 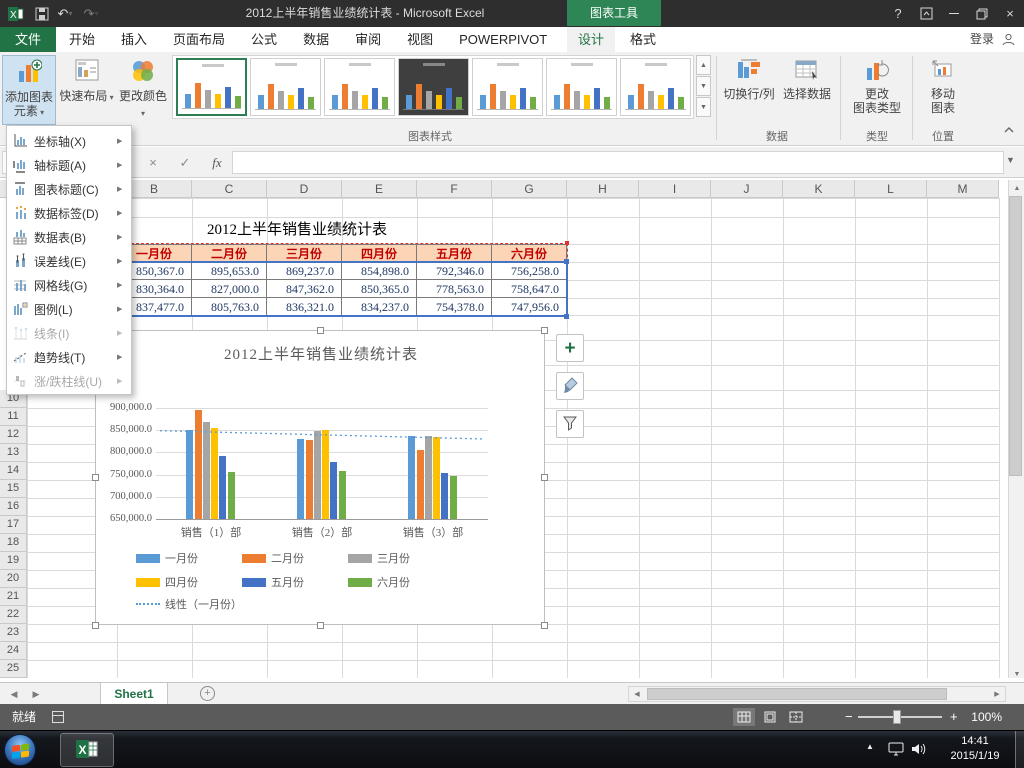 I want to click on row-header-25: 25, so click(x=13, y=669).